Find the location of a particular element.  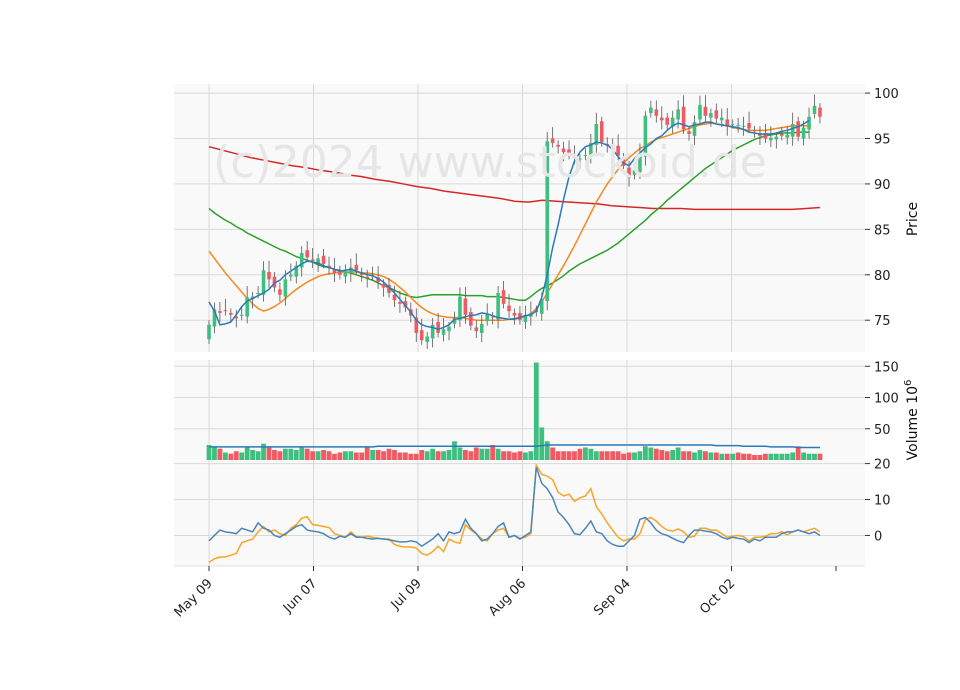

x-axis: May 09 Jun 07 Jul 09 Aug 06 Sep 04 Oct 02 is located at coordinates (518, 592).